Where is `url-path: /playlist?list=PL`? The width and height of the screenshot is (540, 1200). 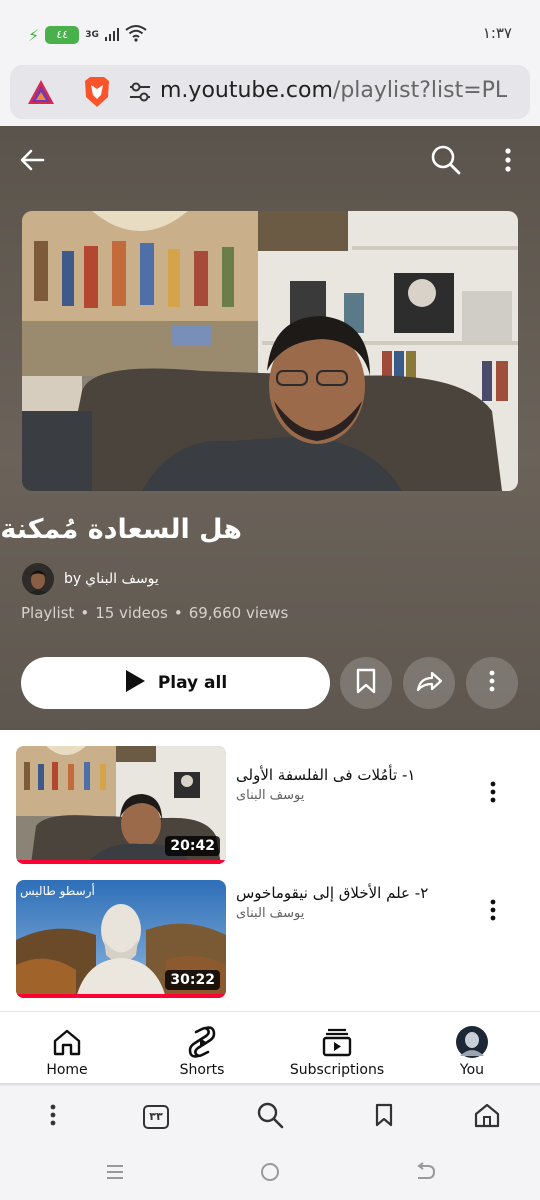 url-path: /playlist?list=PL is located at coordinates (420, 90).